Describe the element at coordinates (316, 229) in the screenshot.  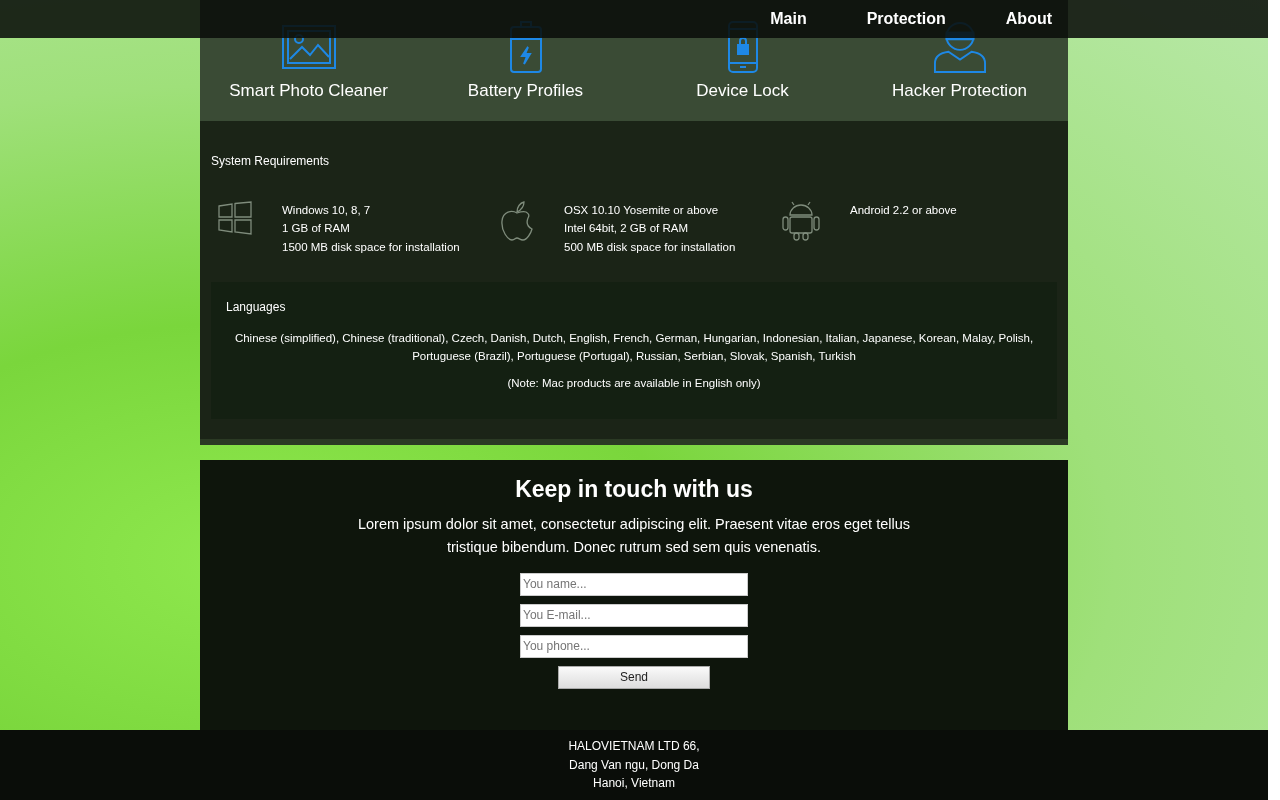
I see `requirement-text: 1 GB of RAM` at that location.